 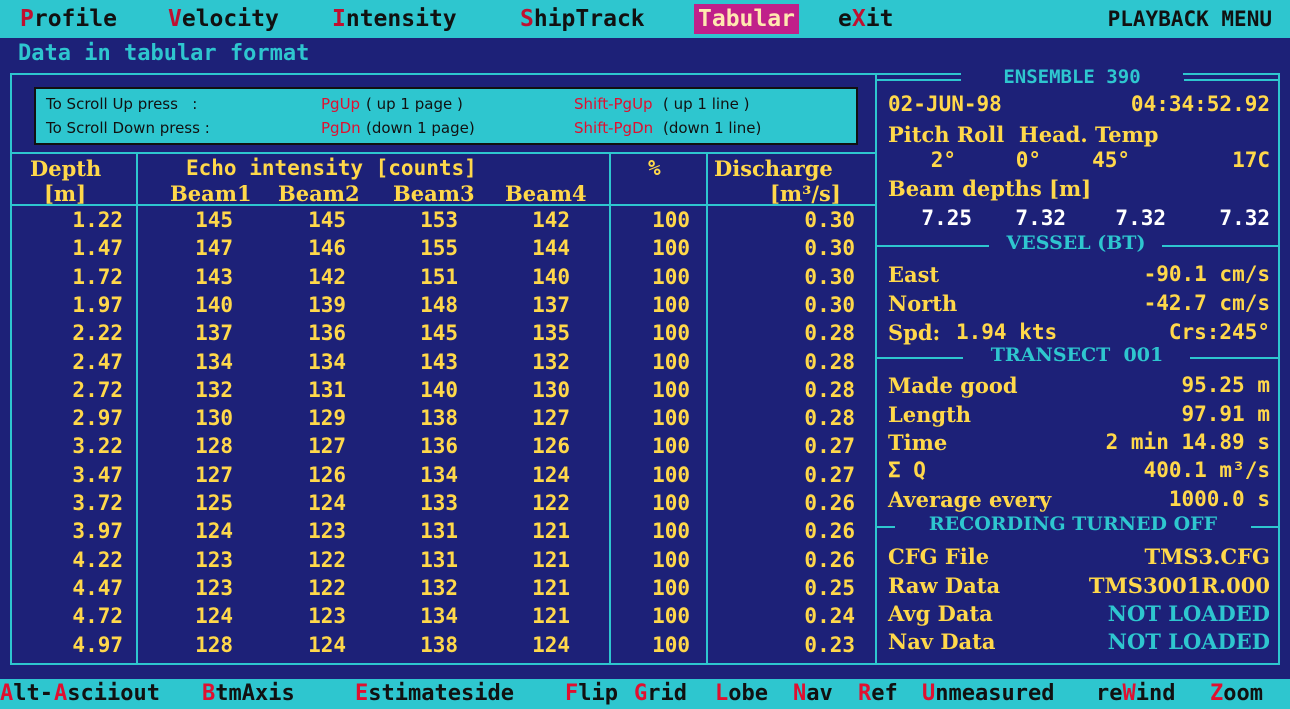 I want to click on made-good-value: 95.25 m, so click(x=1225, y=385).